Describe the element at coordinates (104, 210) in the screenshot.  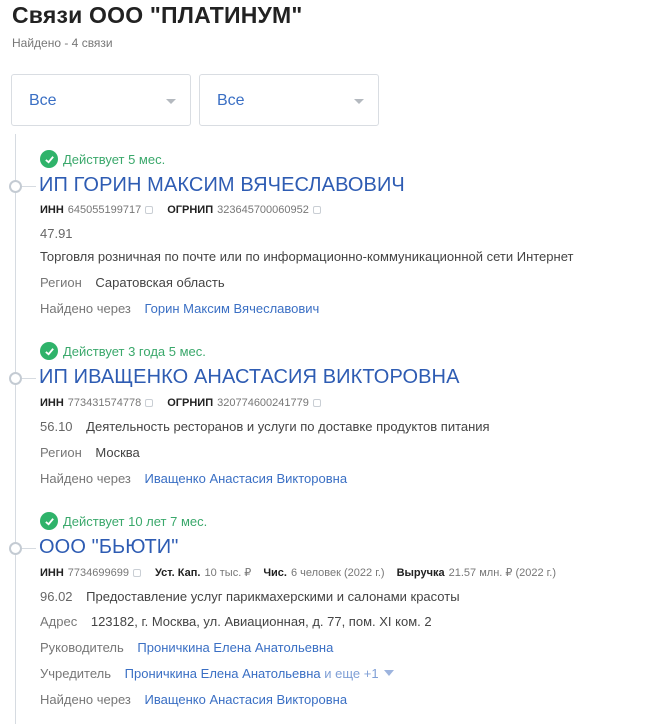
I see `inn-value: 645055199717` at that location.